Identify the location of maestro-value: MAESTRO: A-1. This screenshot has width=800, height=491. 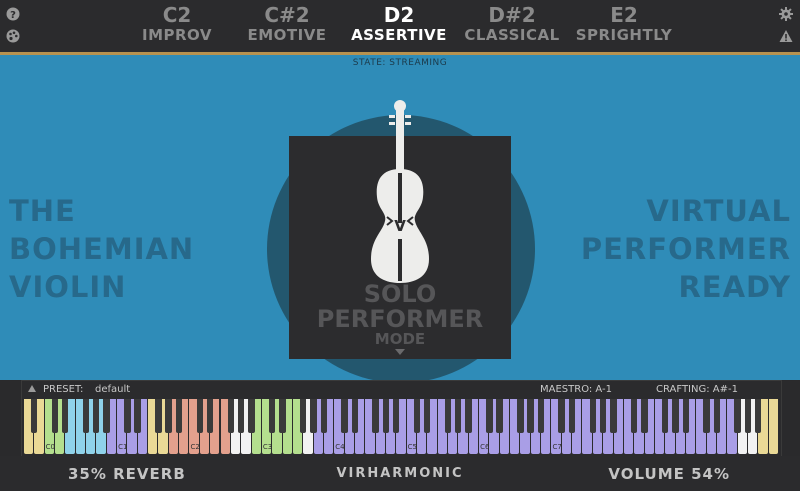
(576, 389).